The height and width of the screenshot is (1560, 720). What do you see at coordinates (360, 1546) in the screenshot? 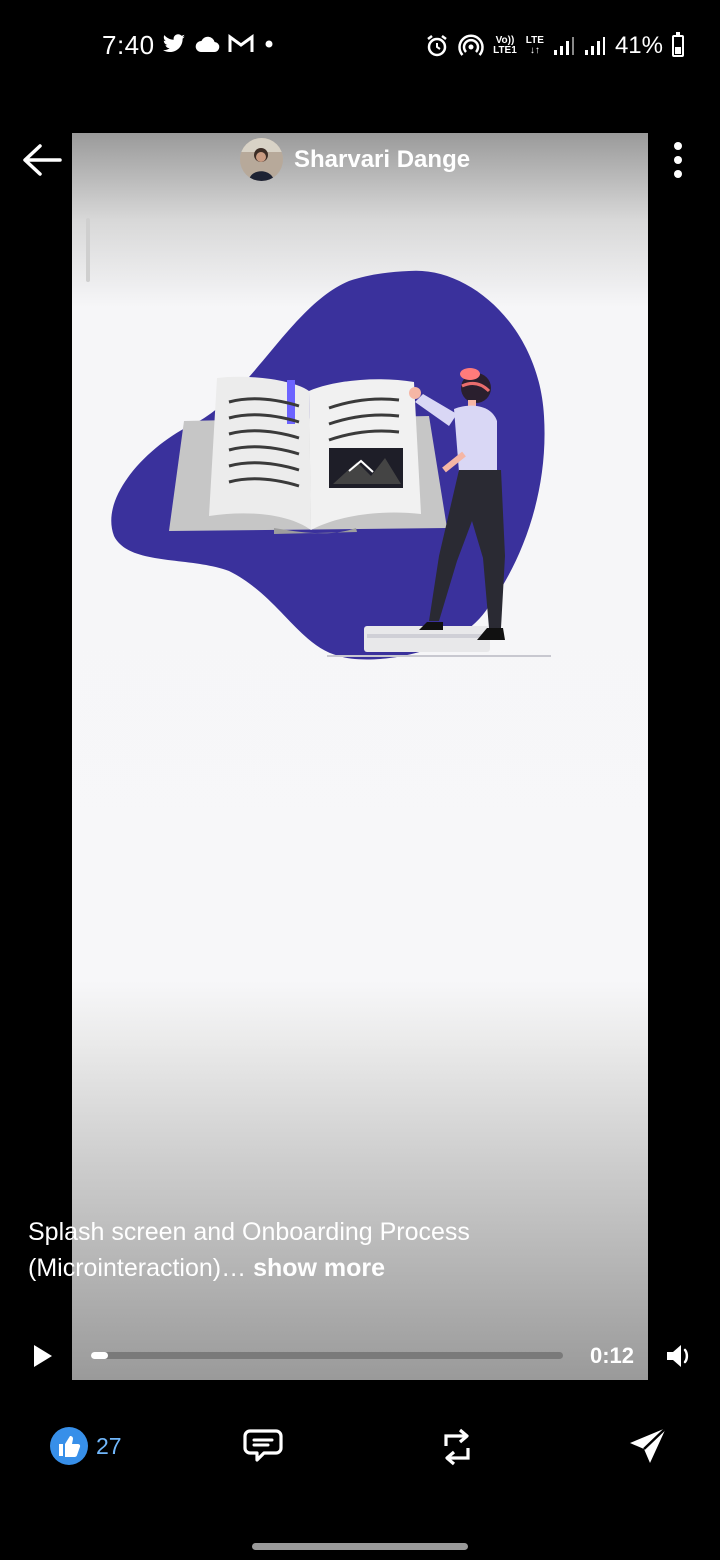
I see `home-indicator` at bounding box center [360, 1546].